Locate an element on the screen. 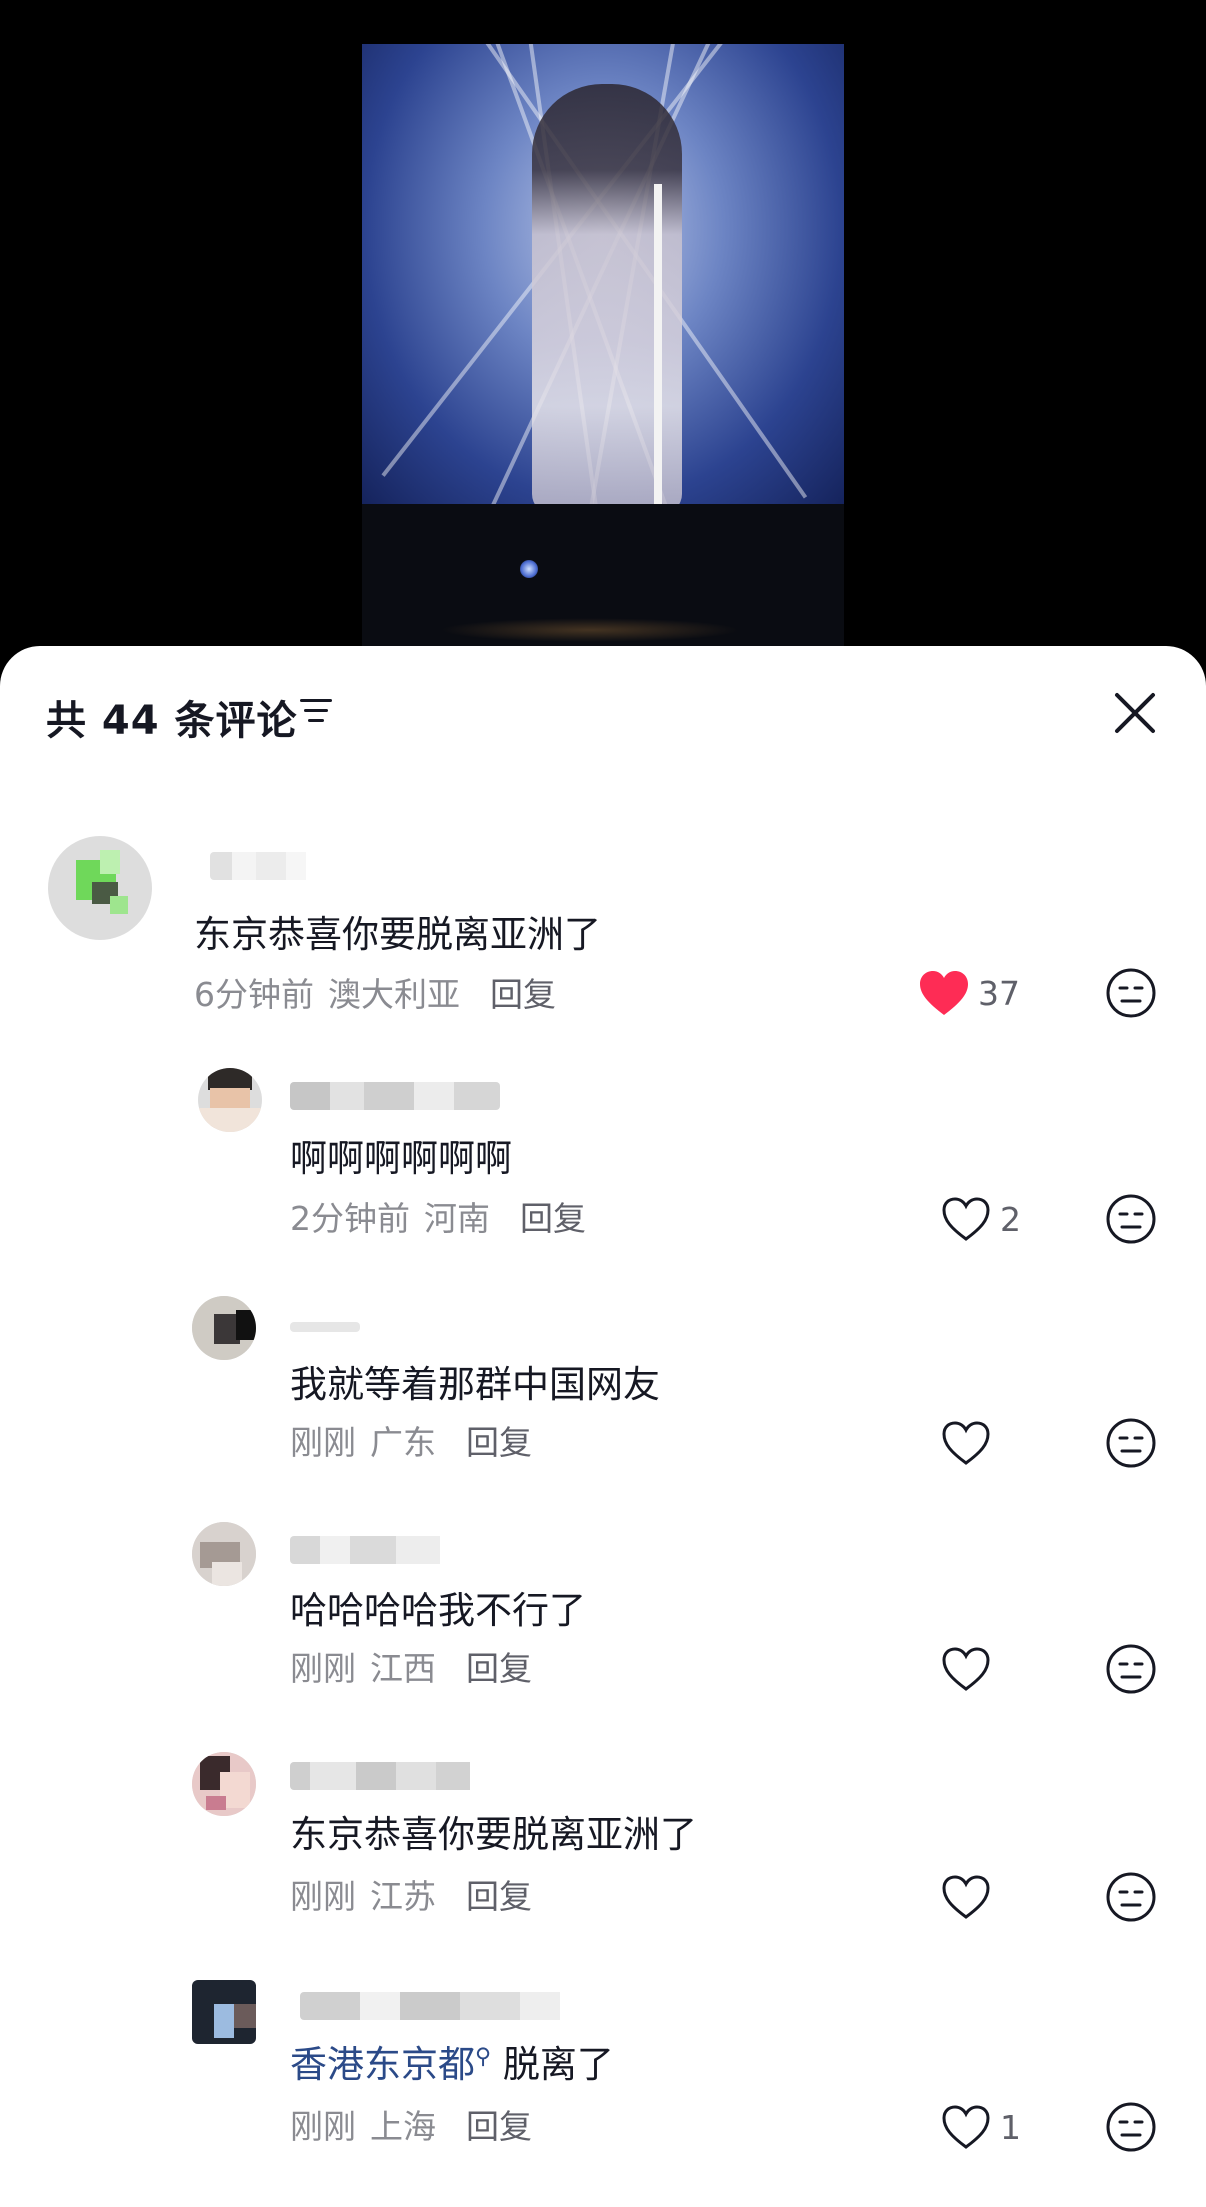 Image resolution: width=1206 pixels, height=2207 pixels. search-icon: ⚲ is located at coordinates (483, 2057).